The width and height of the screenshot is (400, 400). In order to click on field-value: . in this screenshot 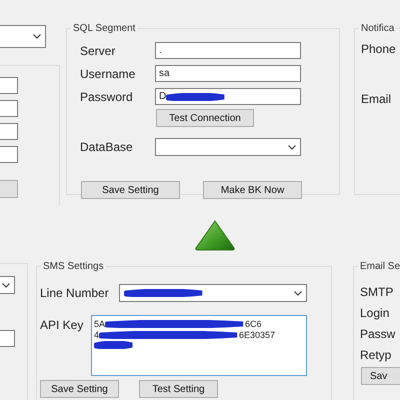, I will do `click(160, 50)`.